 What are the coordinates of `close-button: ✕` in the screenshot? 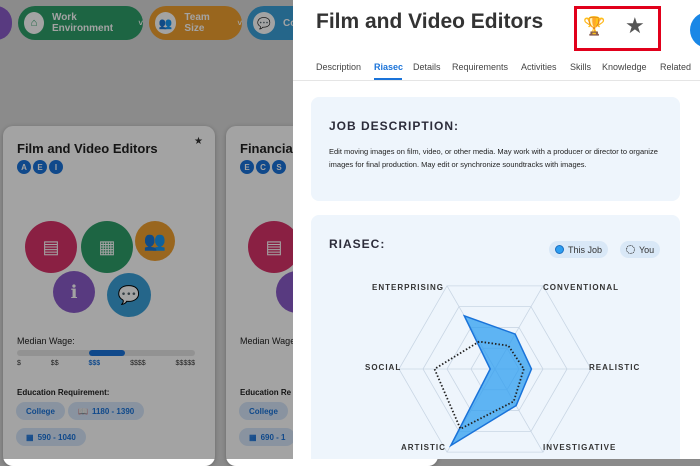 It's located at (695, 30).